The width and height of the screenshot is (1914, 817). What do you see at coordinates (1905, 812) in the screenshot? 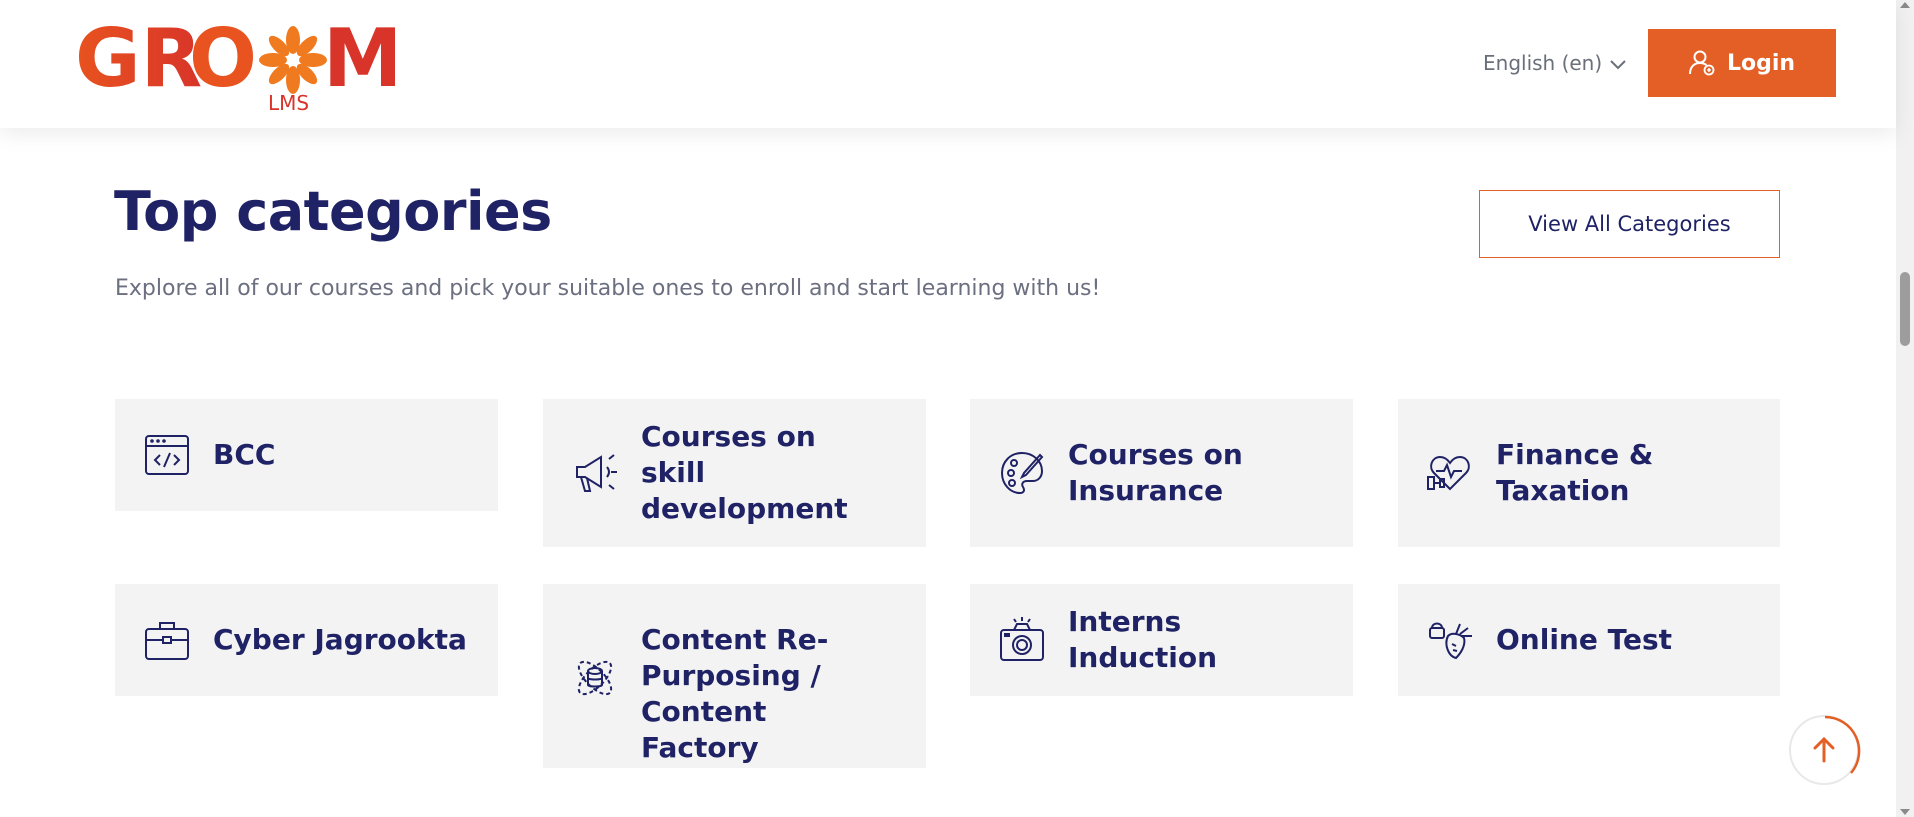
I see `scroll-down-arrow-icon` at bounding box center [1905, 812].